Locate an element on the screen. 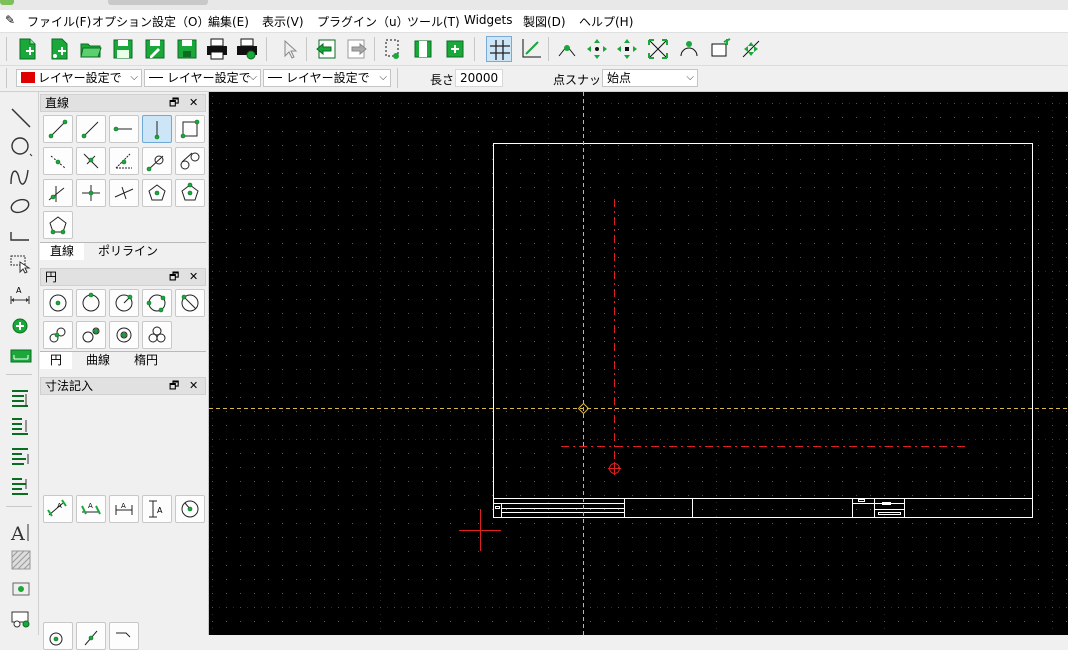  select-pointer-icon is located at coordinates (289, 49).